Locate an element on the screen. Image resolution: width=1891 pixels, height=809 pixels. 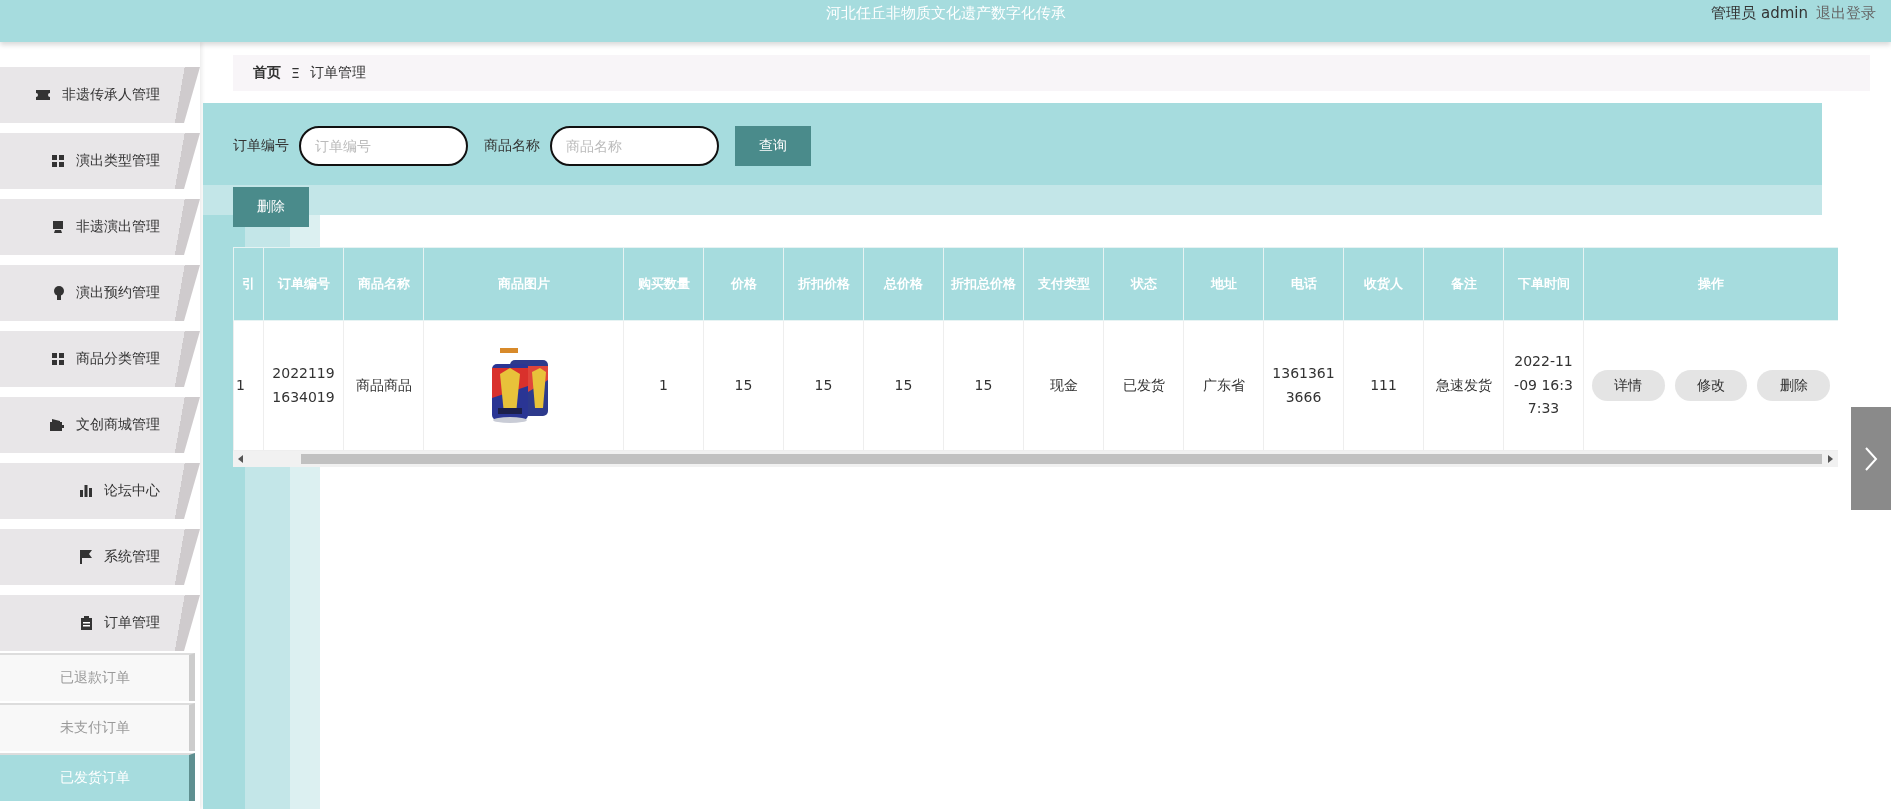
column-header: 商品图片 is located at coordinates (523, 284).